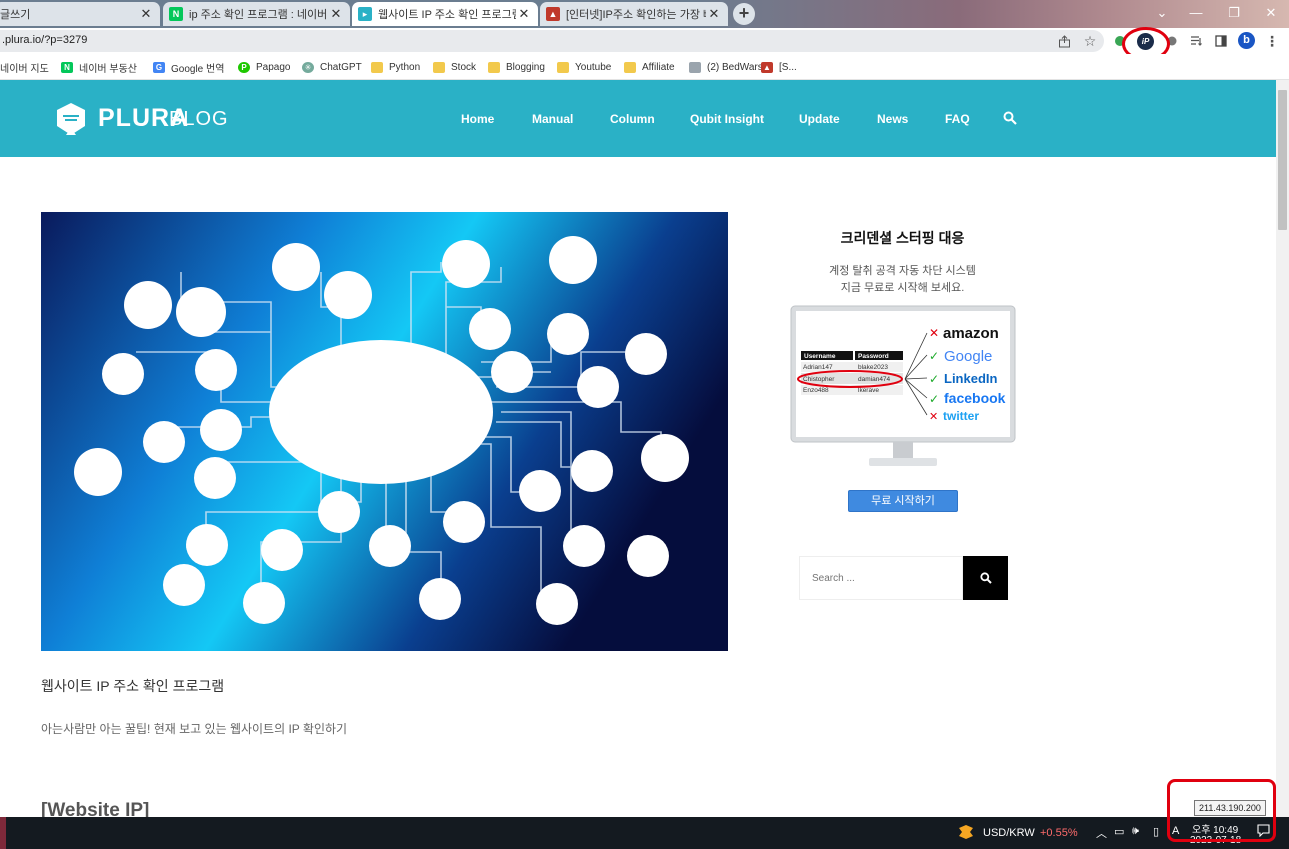  Describe the element at coordinates (1162, 13) in the screenshot. I see `tab-search-chevron-icon: ⌄` at that location.